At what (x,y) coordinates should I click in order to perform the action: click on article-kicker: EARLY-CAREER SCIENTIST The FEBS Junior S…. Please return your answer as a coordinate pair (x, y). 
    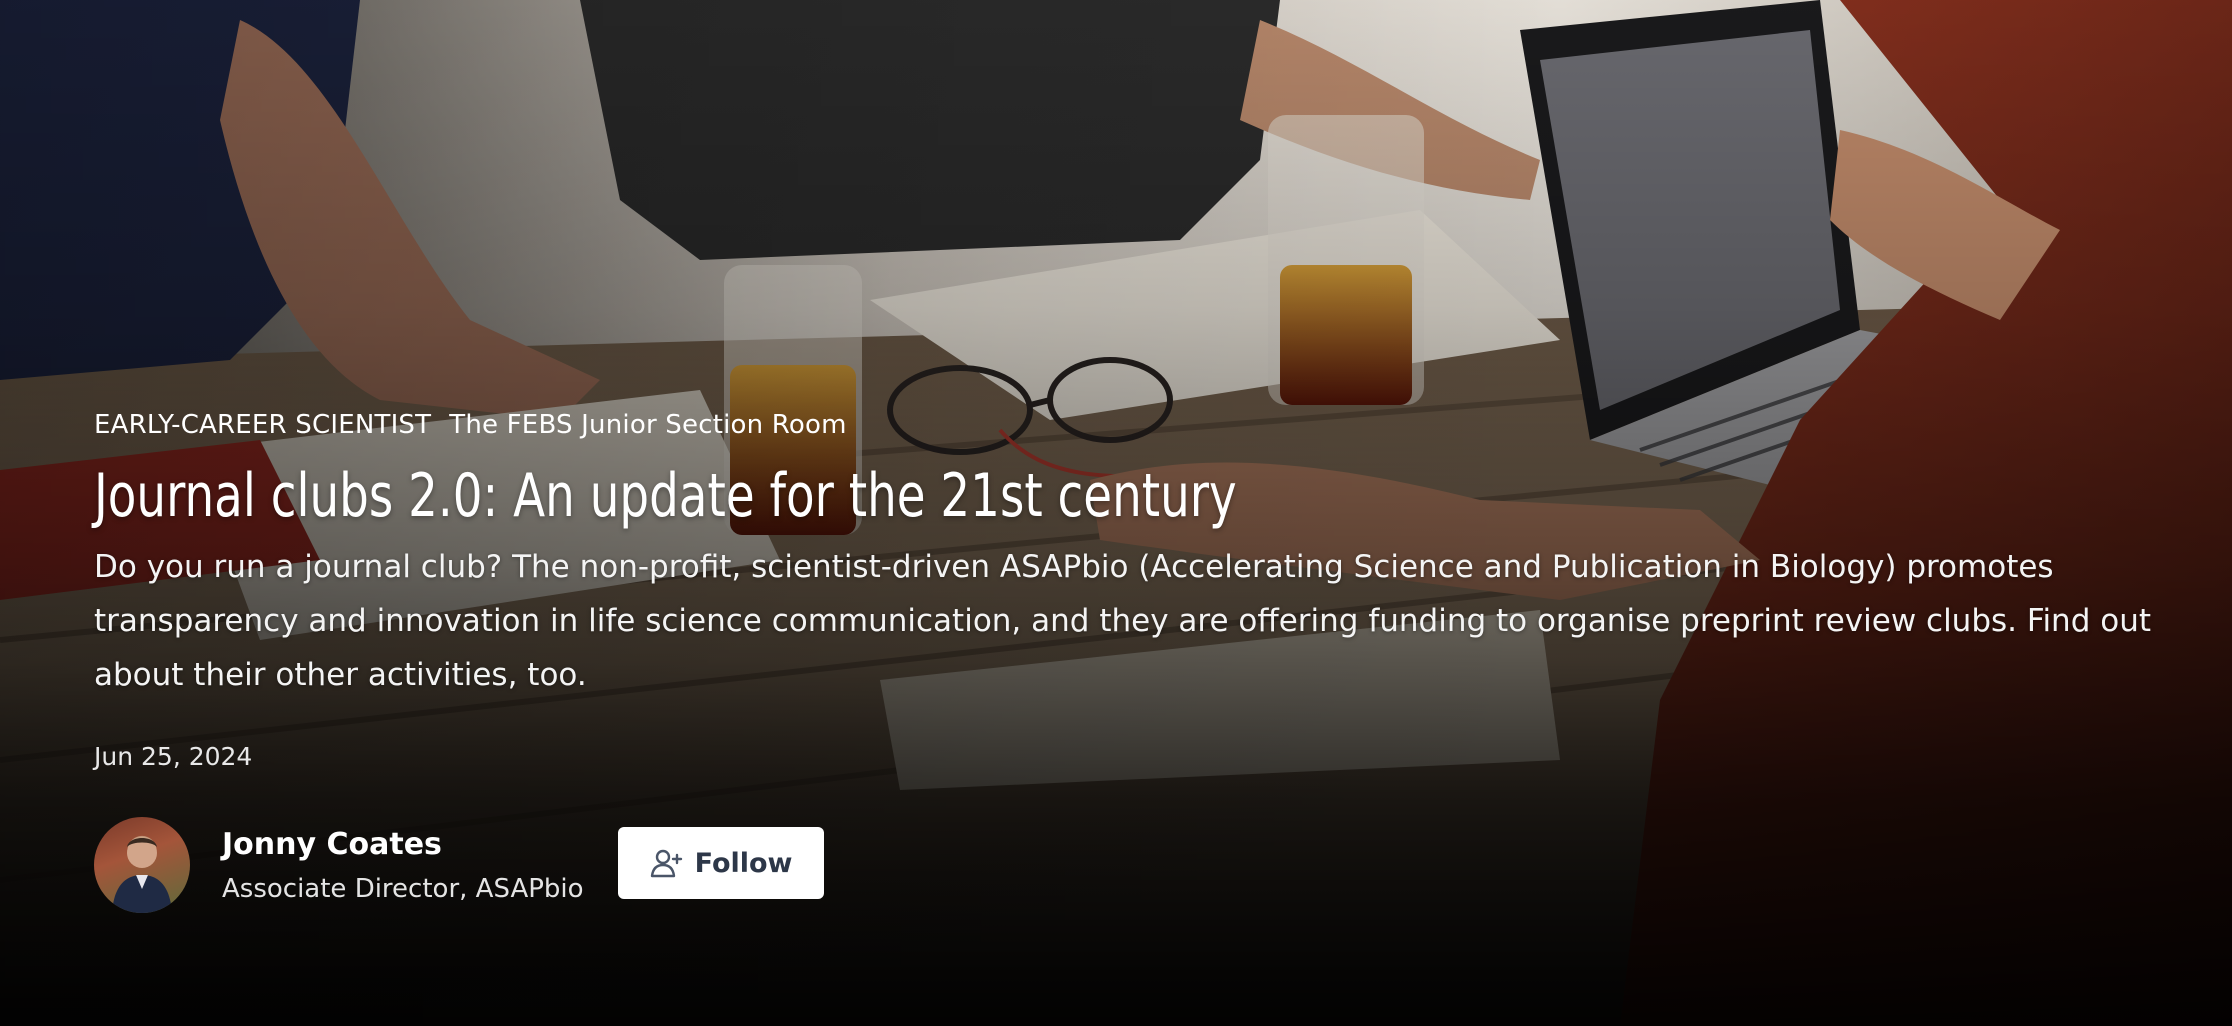
    Looking at the image, I should click on (1134, 425).